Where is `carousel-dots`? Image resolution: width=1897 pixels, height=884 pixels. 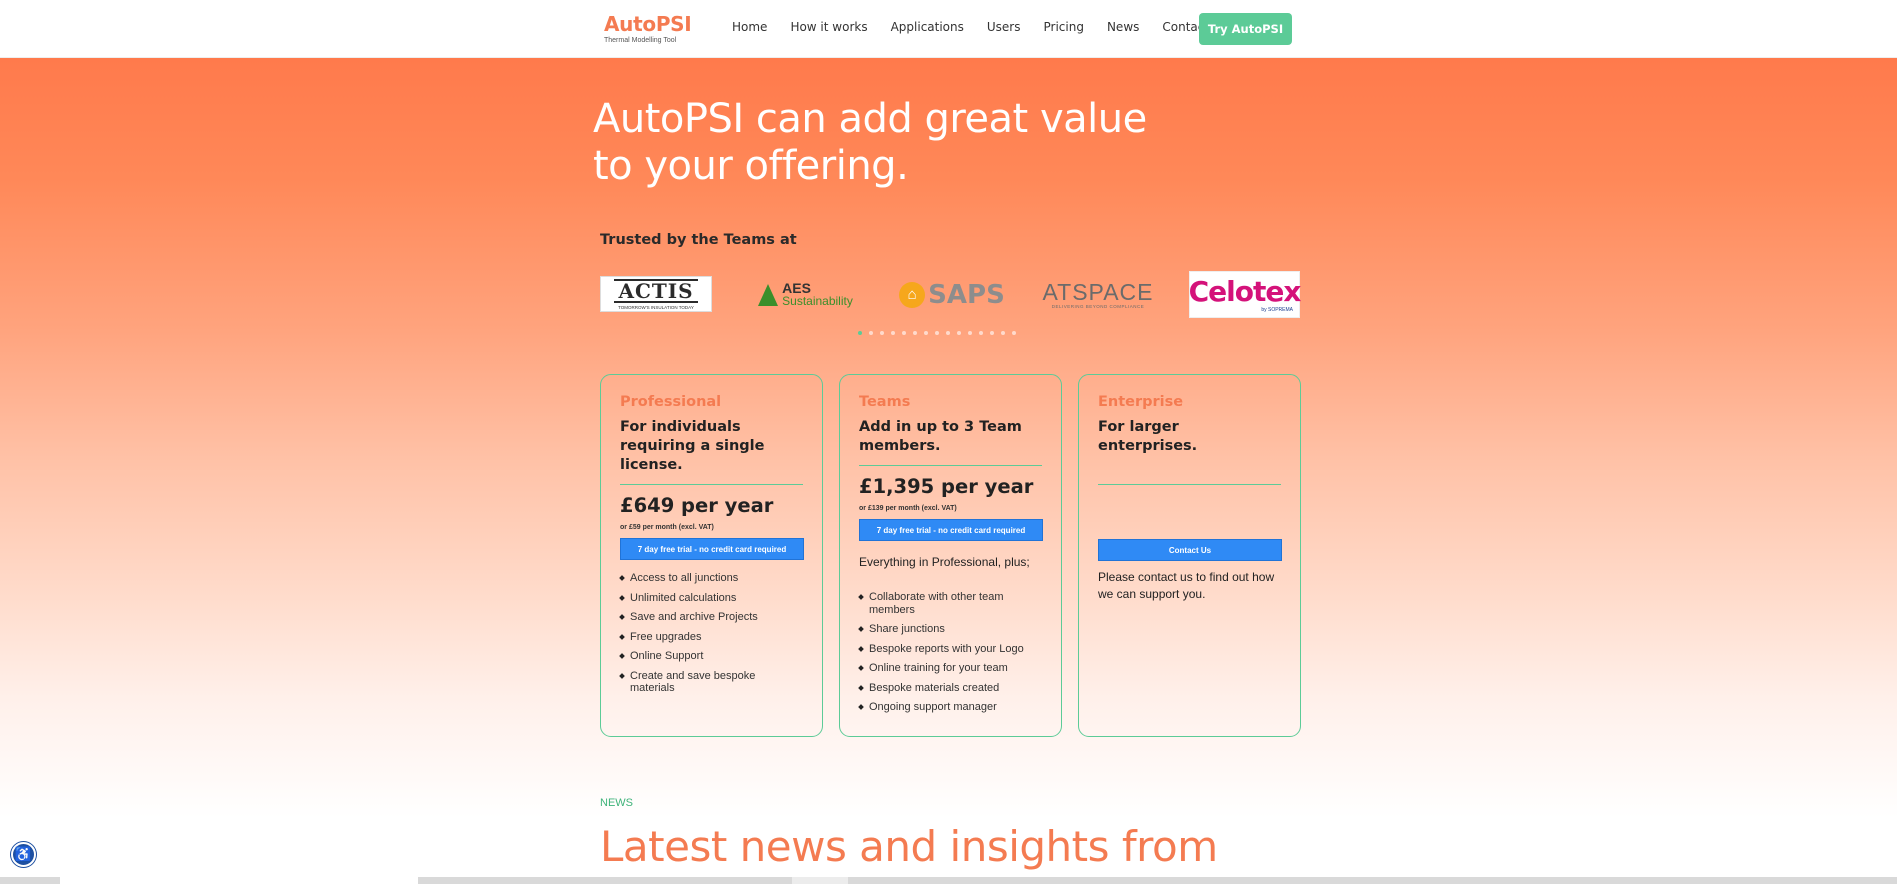 carousel-dots is located at coordinates (937, 333).